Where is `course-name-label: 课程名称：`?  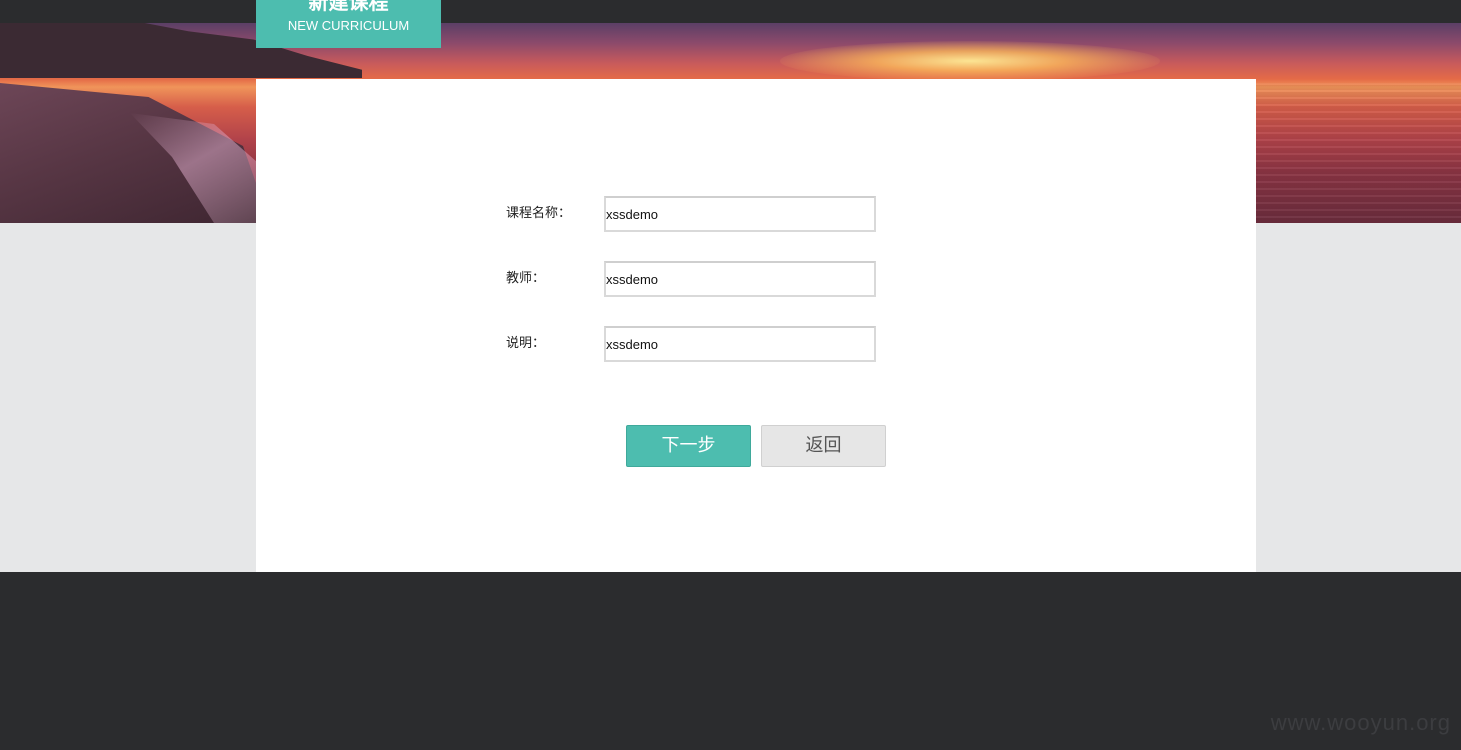 course-name-label: 课程名称： is located at coordinates (539, 213).